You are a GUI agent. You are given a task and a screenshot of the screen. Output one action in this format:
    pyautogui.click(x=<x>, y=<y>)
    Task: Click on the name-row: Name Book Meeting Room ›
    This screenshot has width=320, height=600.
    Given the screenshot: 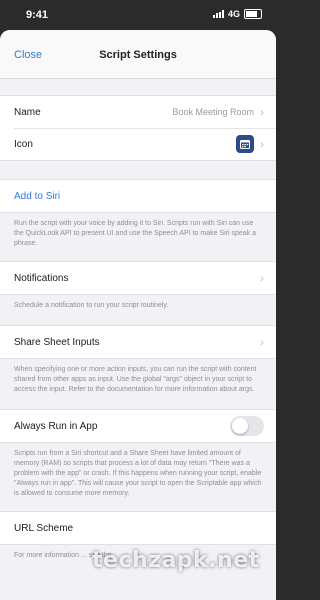 What is the action you would take?
    pyautogui.click(x=138, y=112)
    